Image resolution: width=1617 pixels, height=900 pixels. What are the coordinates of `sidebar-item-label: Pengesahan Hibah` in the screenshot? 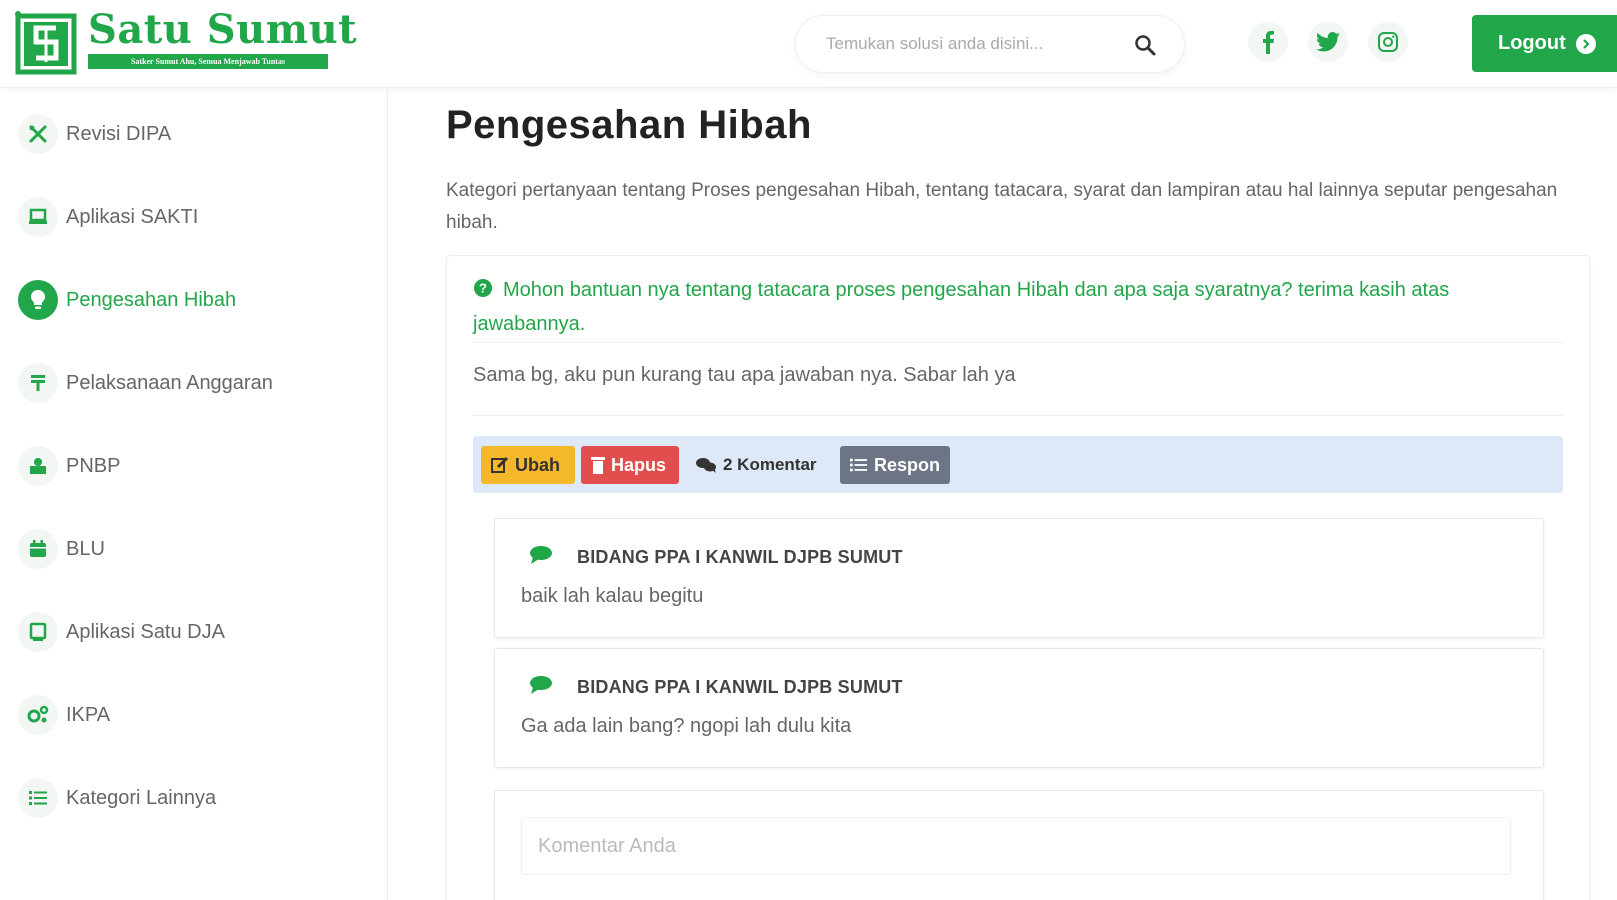 It's located at (151, 299).